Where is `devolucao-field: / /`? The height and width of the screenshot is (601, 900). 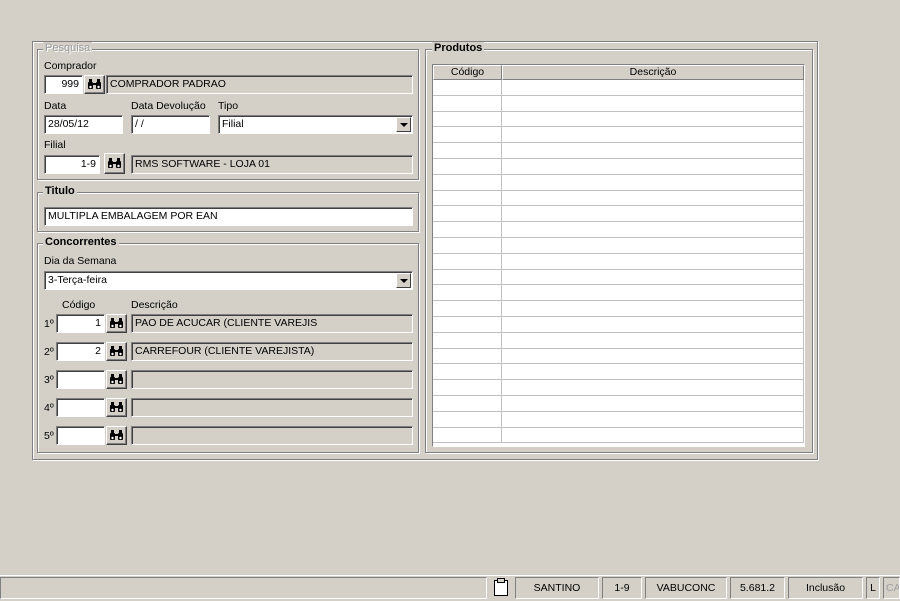
devolucao-field: / / is located at coordinates (170, 124).